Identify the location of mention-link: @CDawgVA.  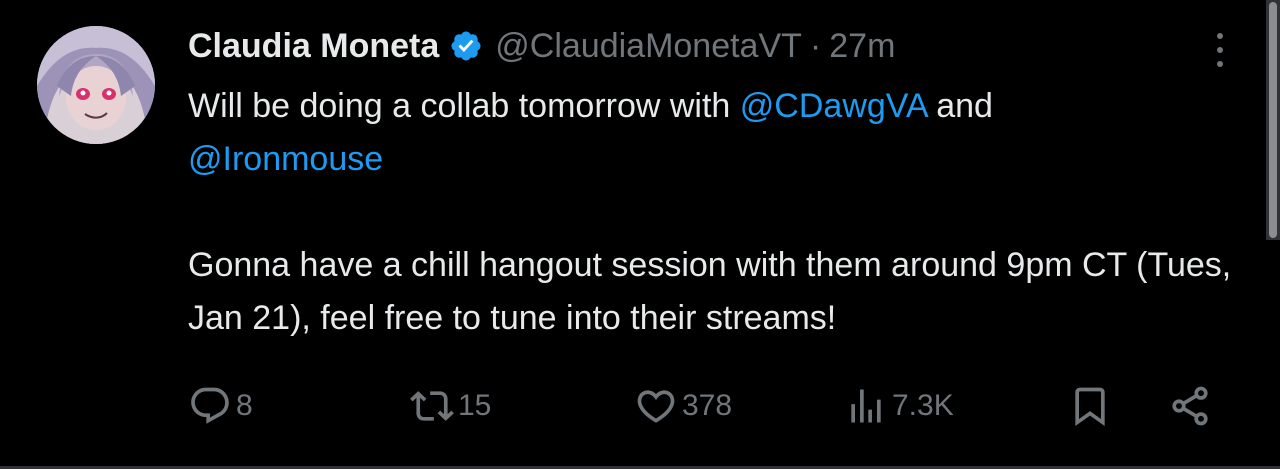
(833, 106).